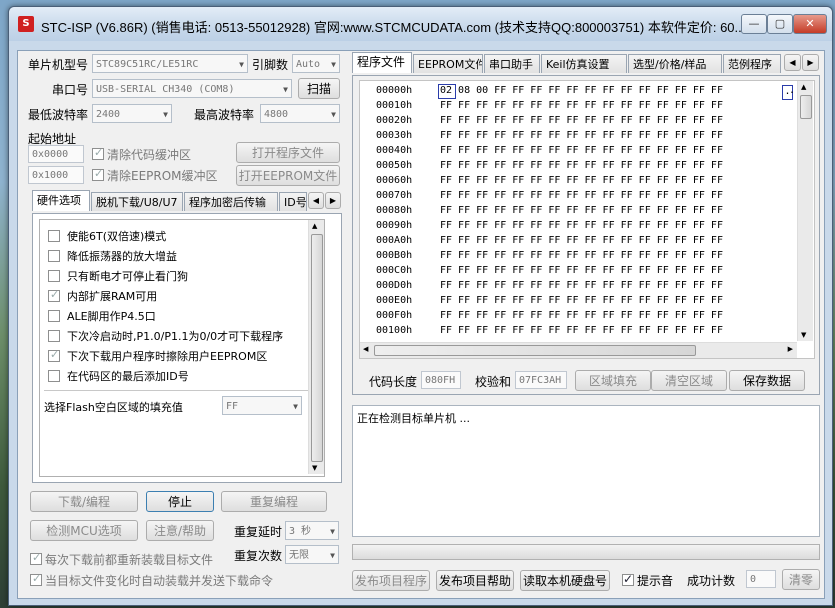 This screenshot has width=835, height=608. Describe the element at coordinates (175, 336) in the screenshot. I see `option-cold-start-label: 下次冷启动时,P1.0/P1.1为0/0才可下载程序` at that location.